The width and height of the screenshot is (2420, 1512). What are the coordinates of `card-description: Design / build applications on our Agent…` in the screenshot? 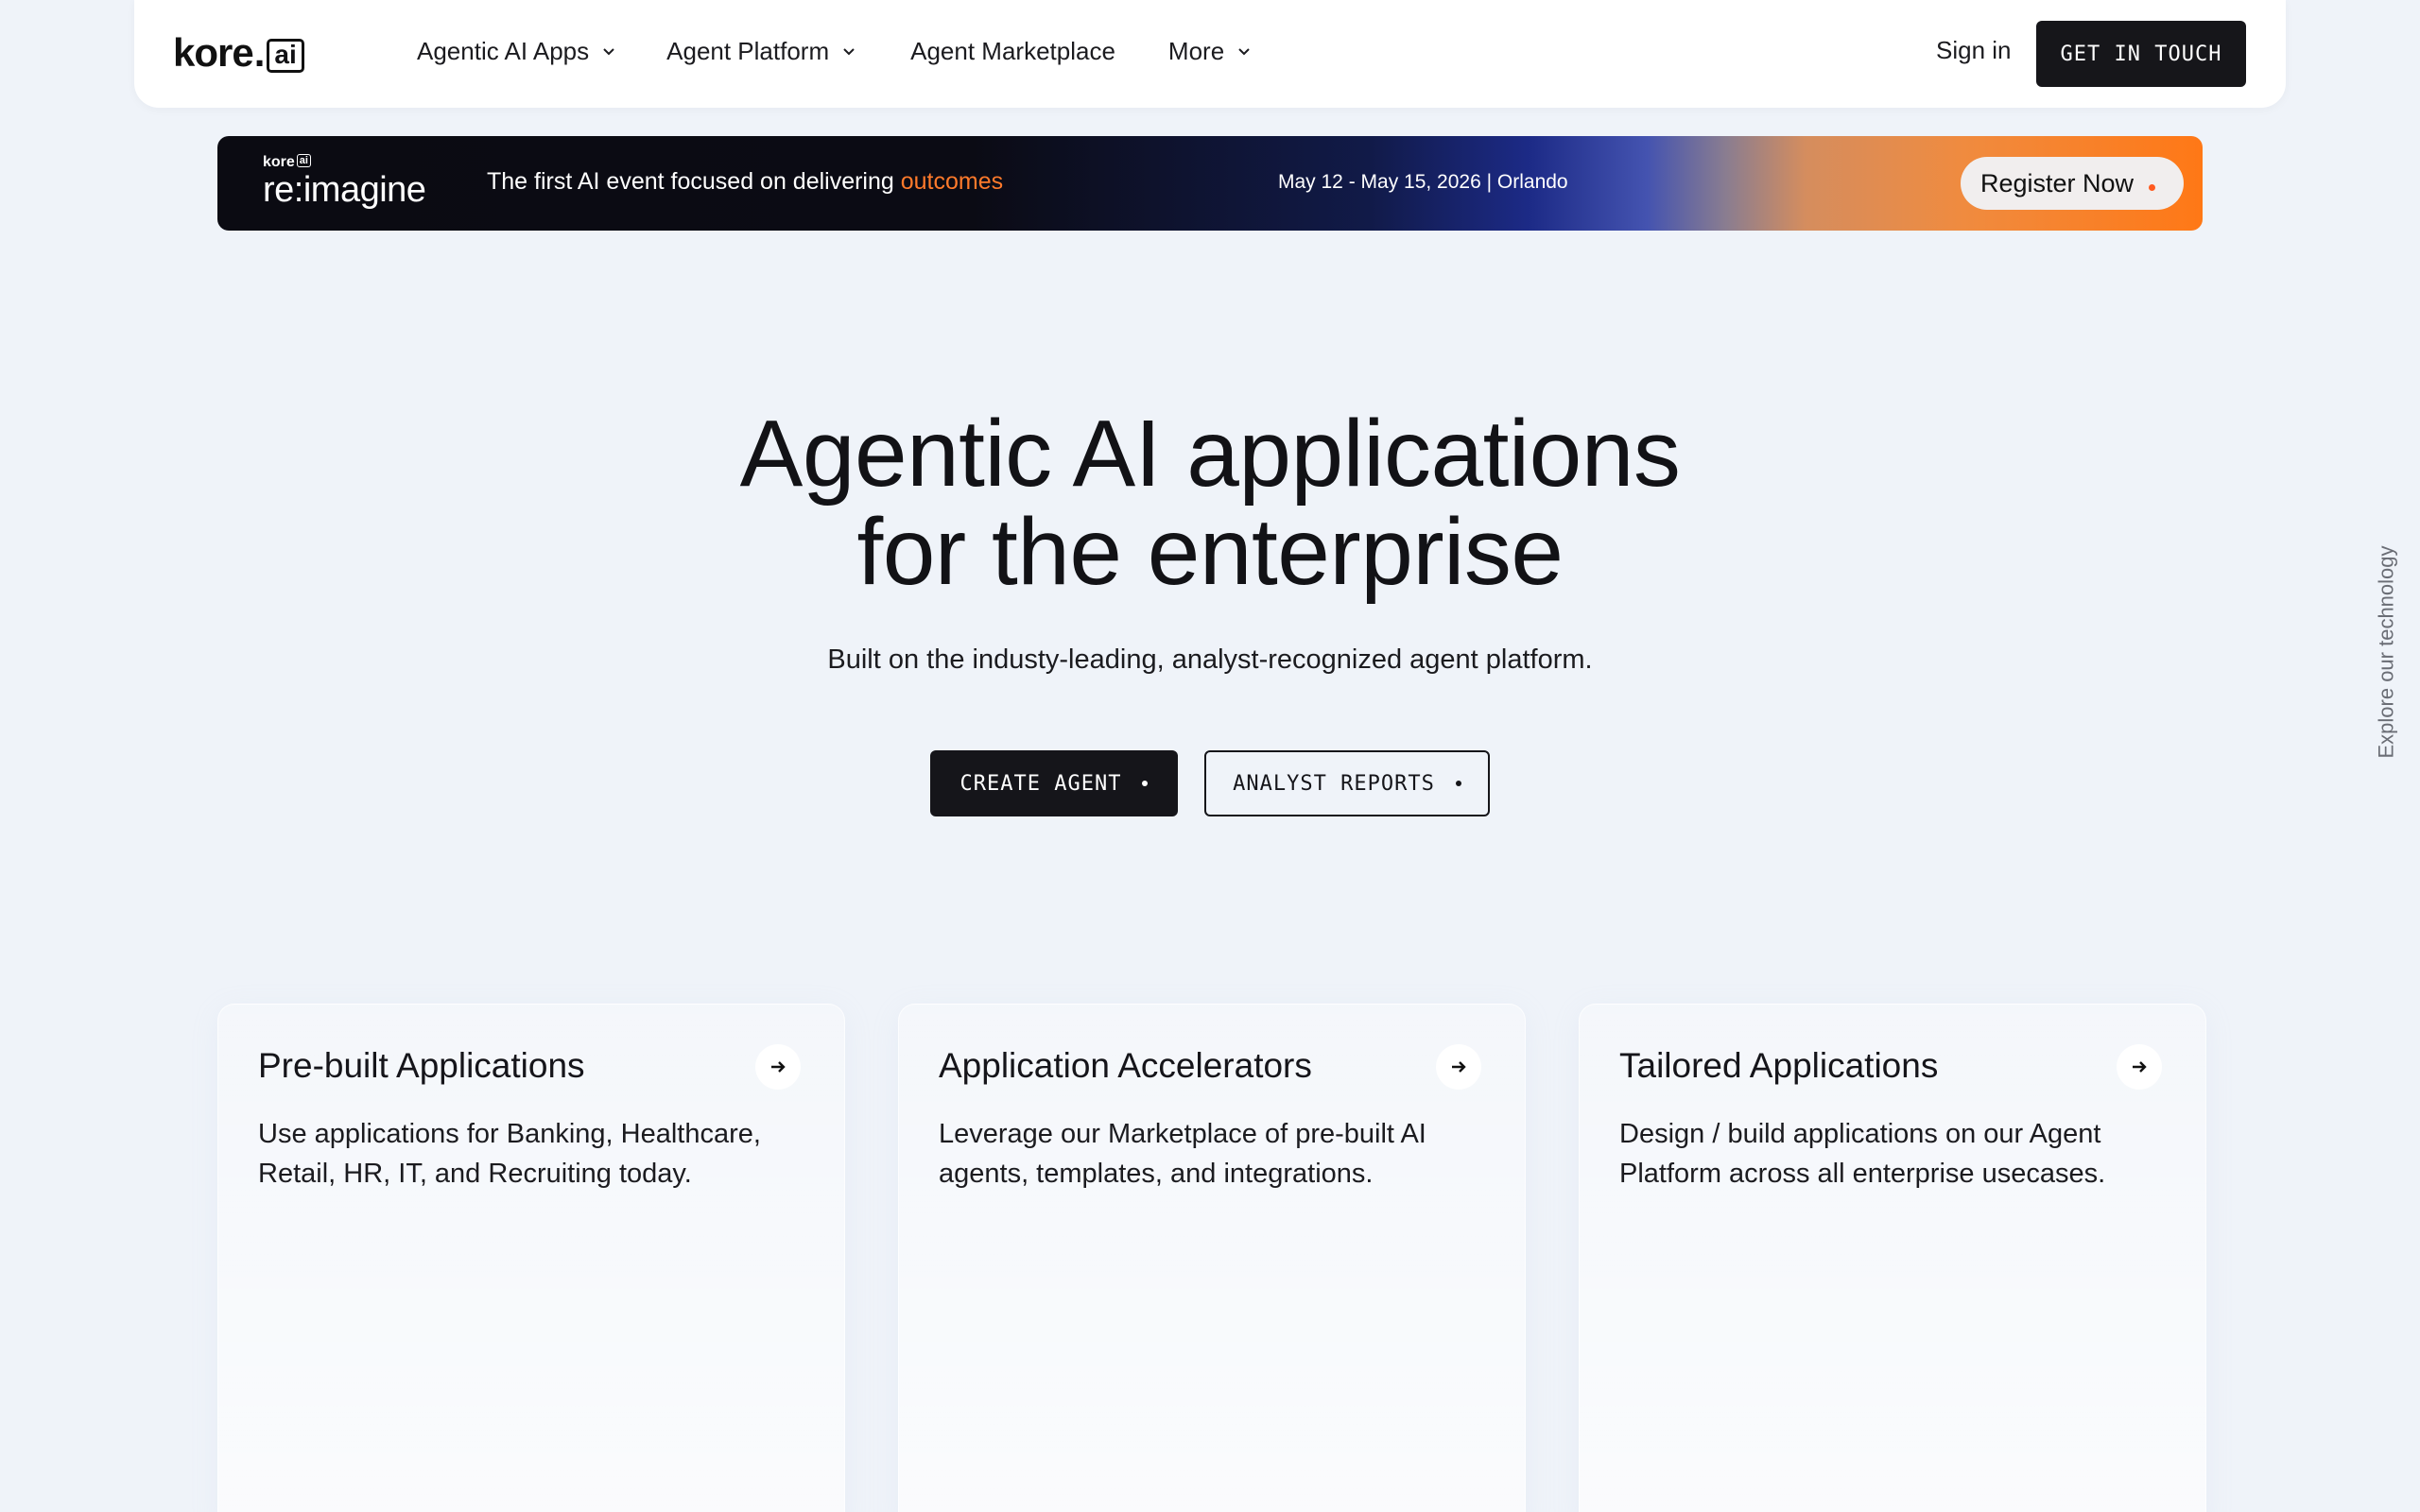 It's located at (1862, 1154).